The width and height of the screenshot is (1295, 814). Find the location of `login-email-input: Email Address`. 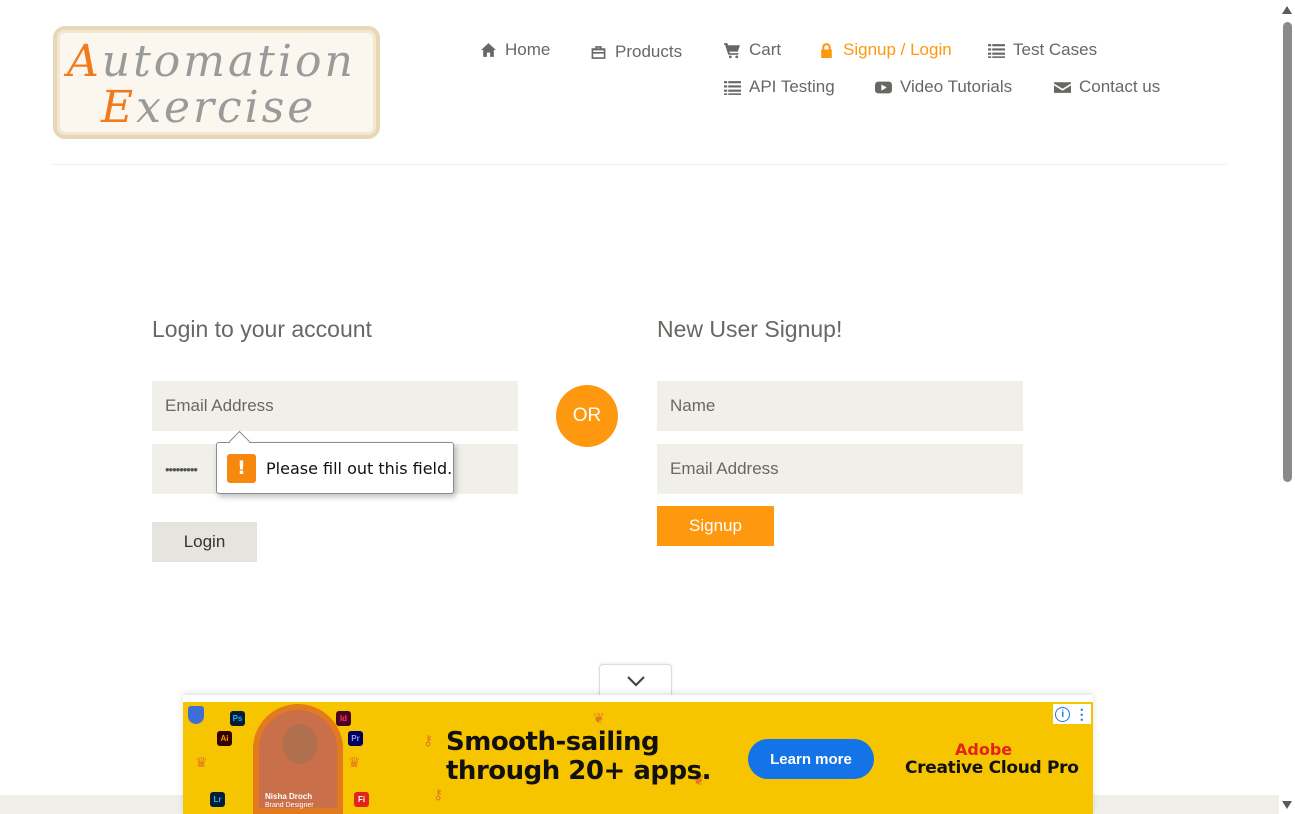

login-email-input: Email Address is located at coordinates (335, 406).